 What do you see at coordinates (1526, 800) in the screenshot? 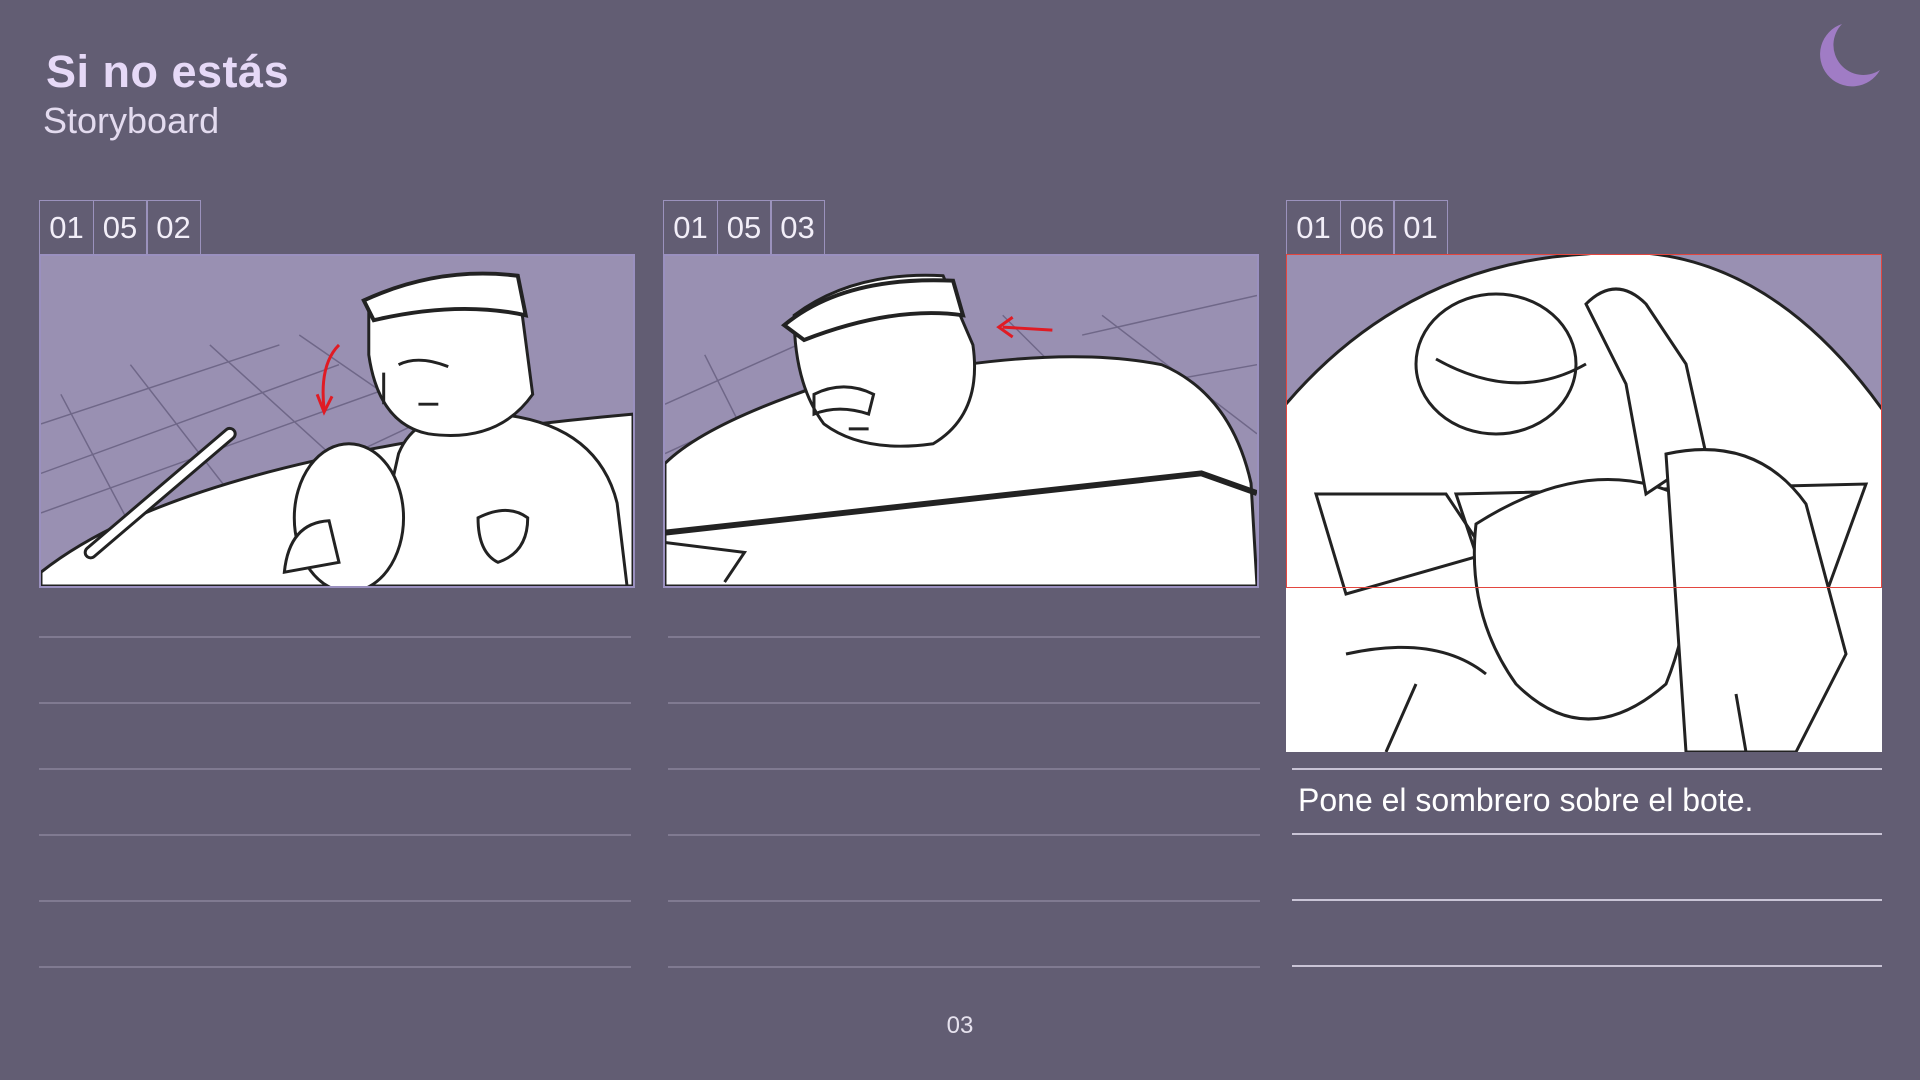
I see `panel-3-description: Pone el sombrero sobre el bote.` at bounding box center [1526, 800].